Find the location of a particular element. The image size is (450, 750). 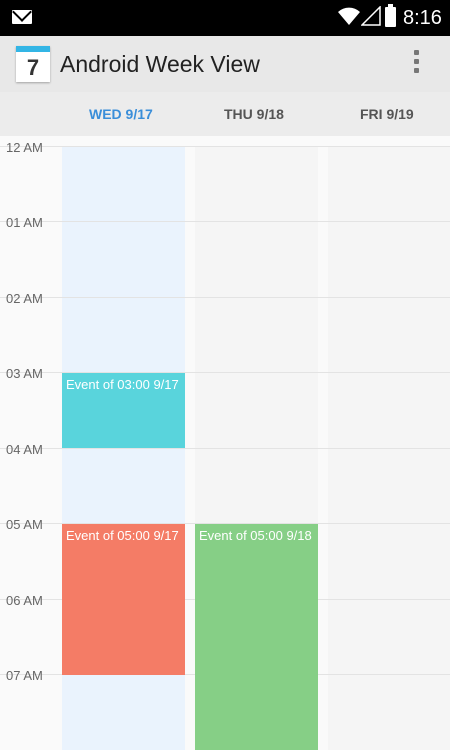

hour-label: 07 AM is located at coordinates (24, 675).